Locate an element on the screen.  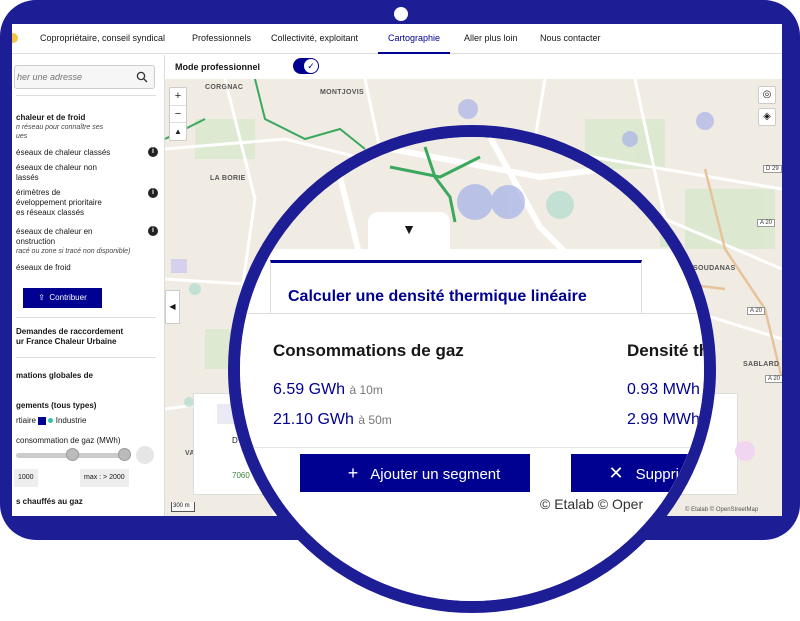
layer-reseaux-classes: éseaux de chaleur classés is located at coordinates (63, 152).